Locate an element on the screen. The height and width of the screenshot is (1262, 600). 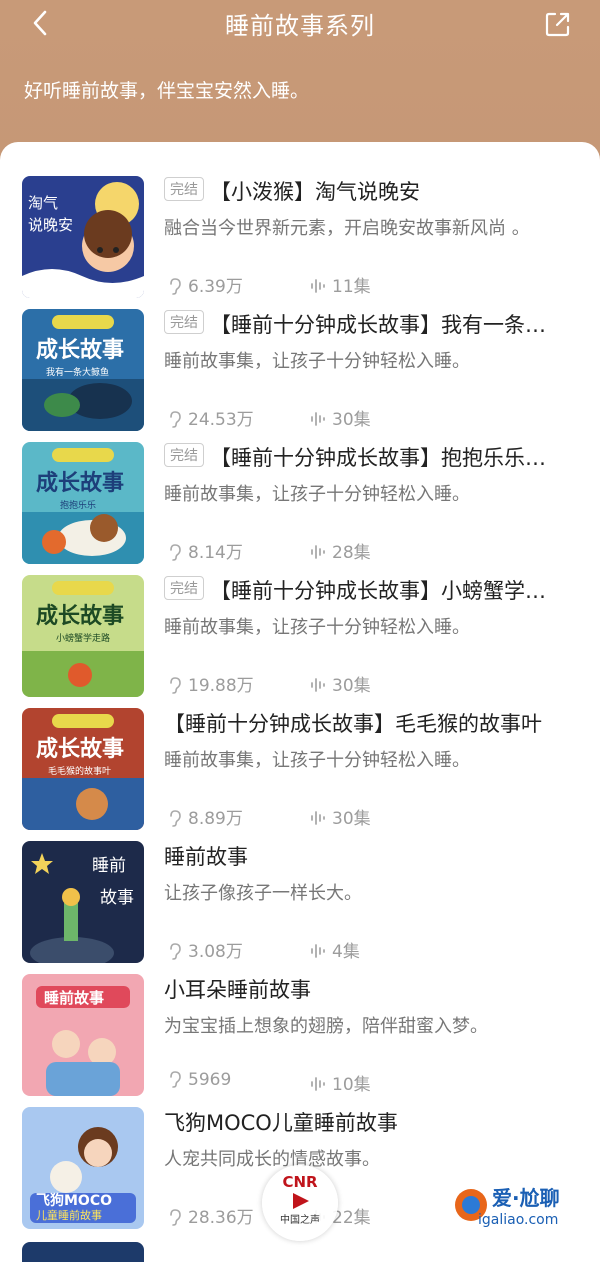
share-icon is located at coordinates (558, 24).